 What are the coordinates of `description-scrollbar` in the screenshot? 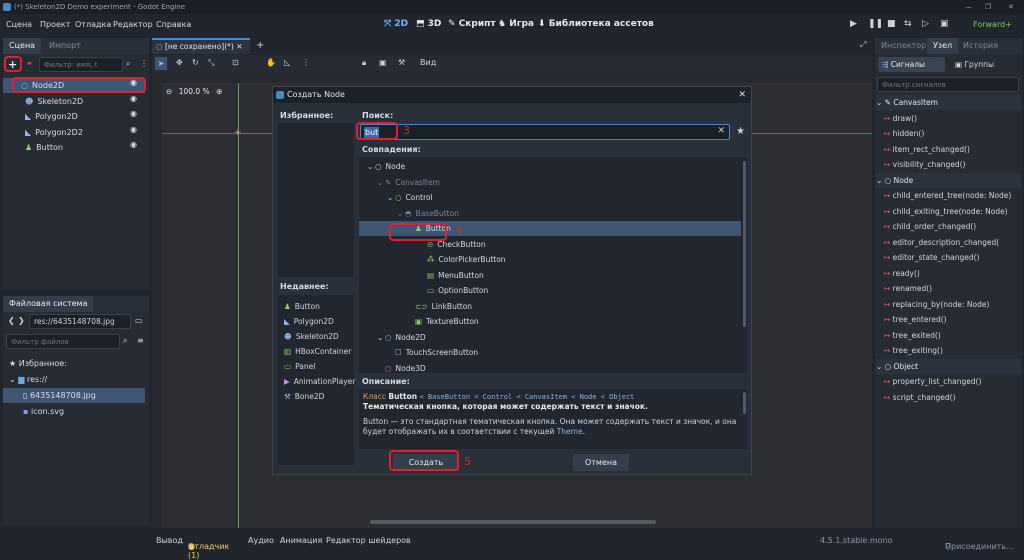 It's located at (744, 403).